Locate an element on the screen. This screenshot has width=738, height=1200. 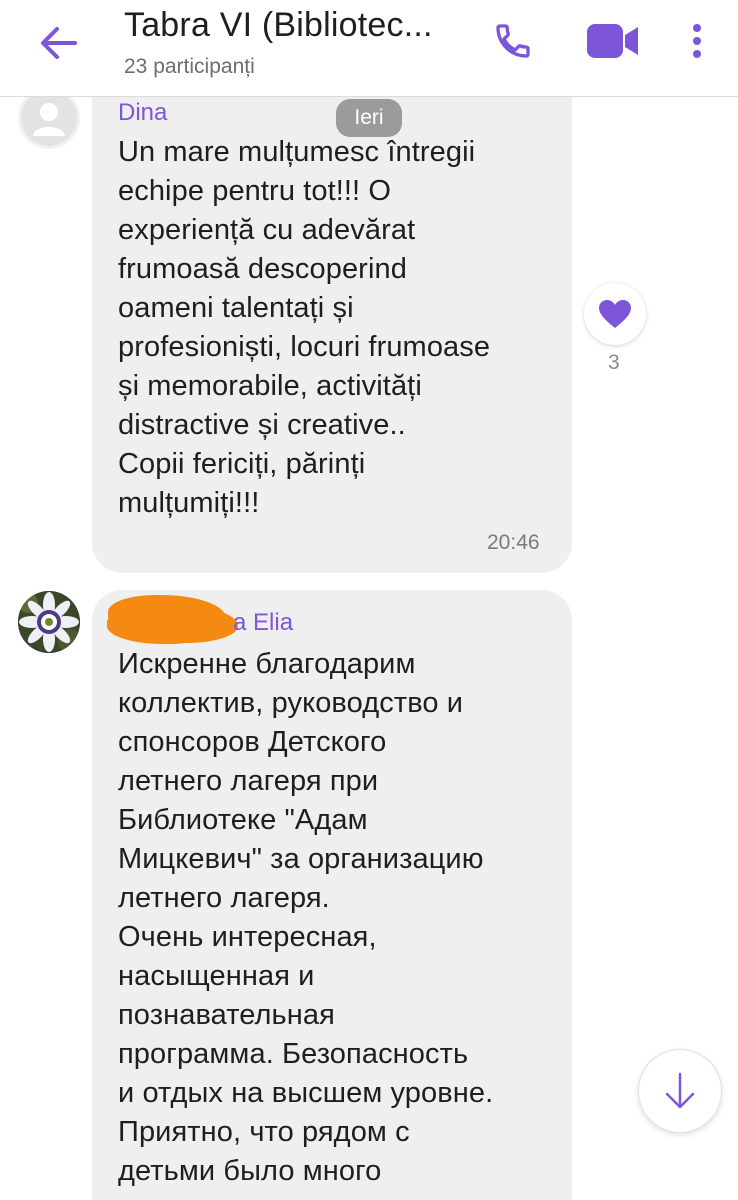
reaction-button is located at coordinates (615, 314).